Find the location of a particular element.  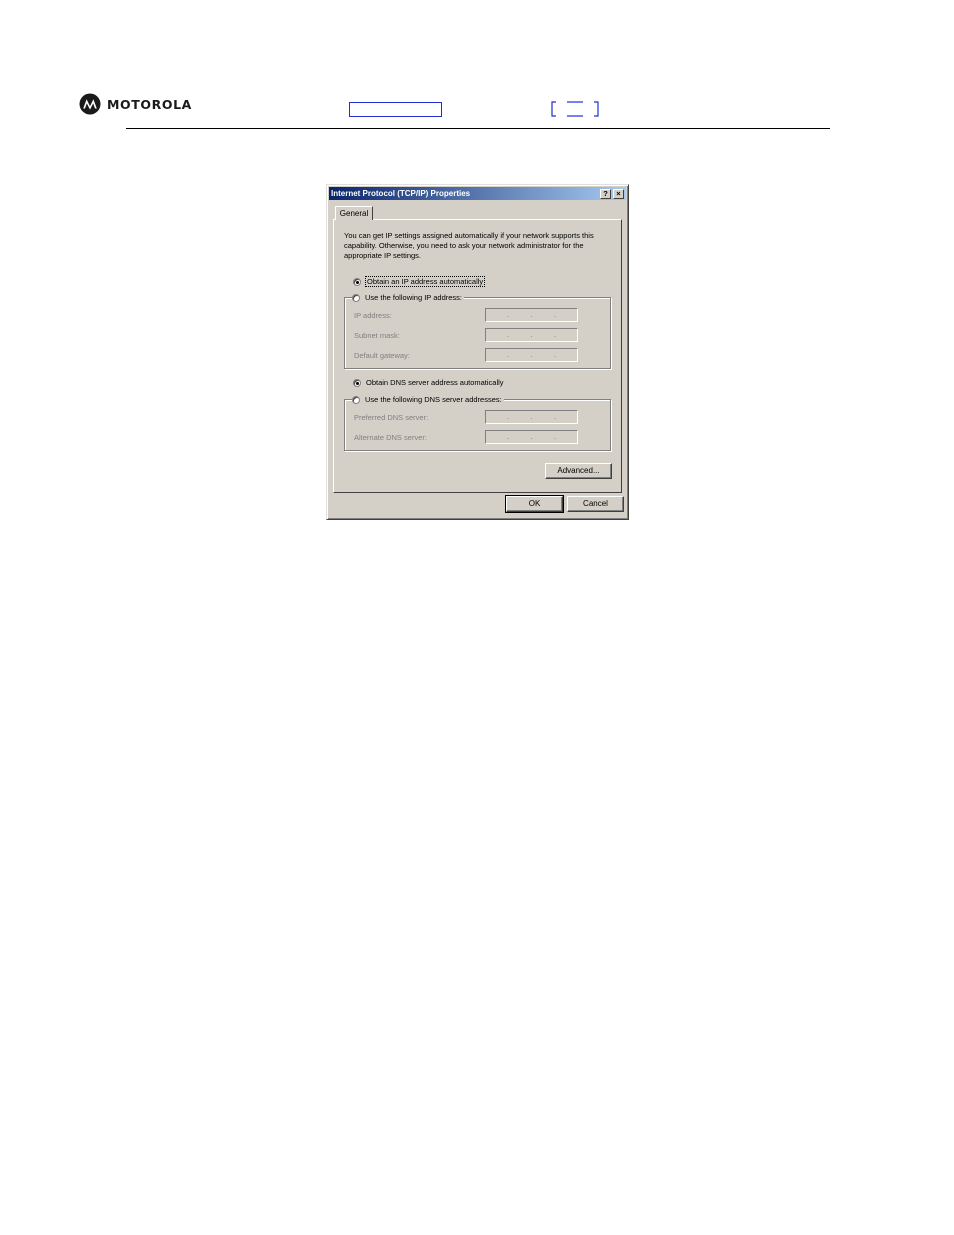

ip-auto-option: Obtain an IP address automatically is located at coordinates (419, 281).